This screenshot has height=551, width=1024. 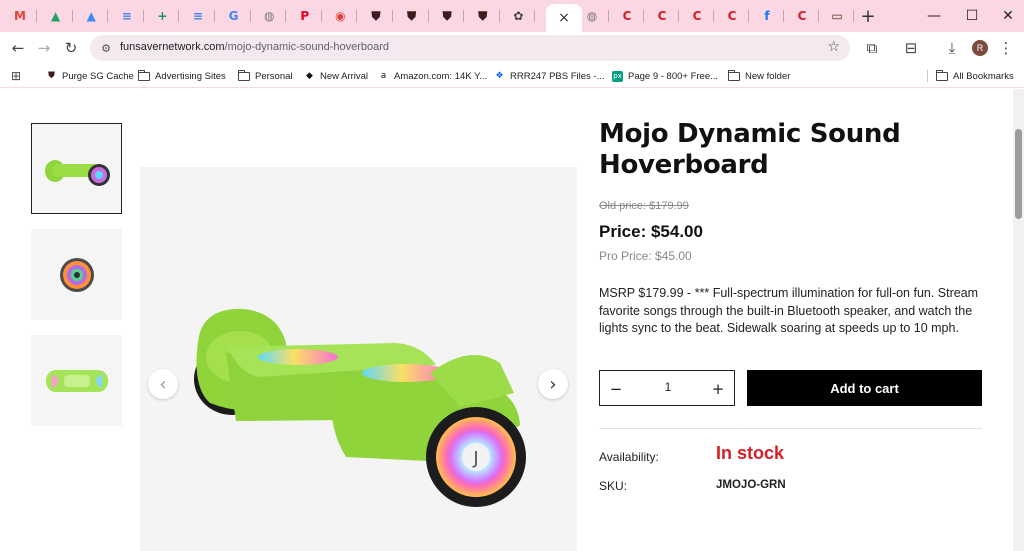 I want to click on tab-3: ≡, so click(x=128, y=16).